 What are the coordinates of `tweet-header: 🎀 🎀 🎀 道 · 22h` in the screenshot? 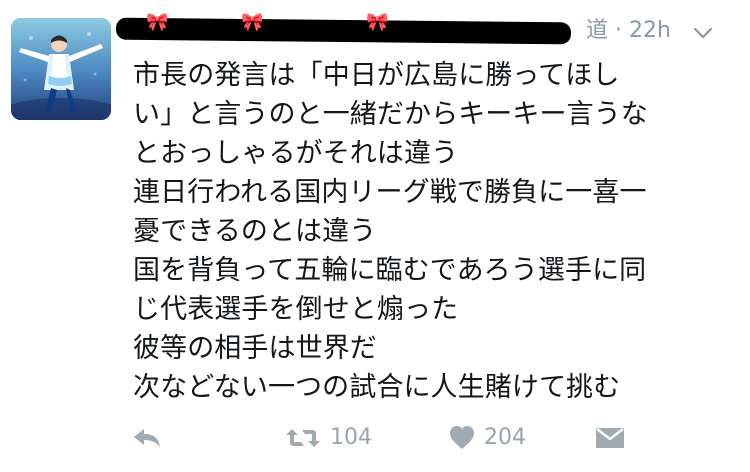 It's located at (425, 32).